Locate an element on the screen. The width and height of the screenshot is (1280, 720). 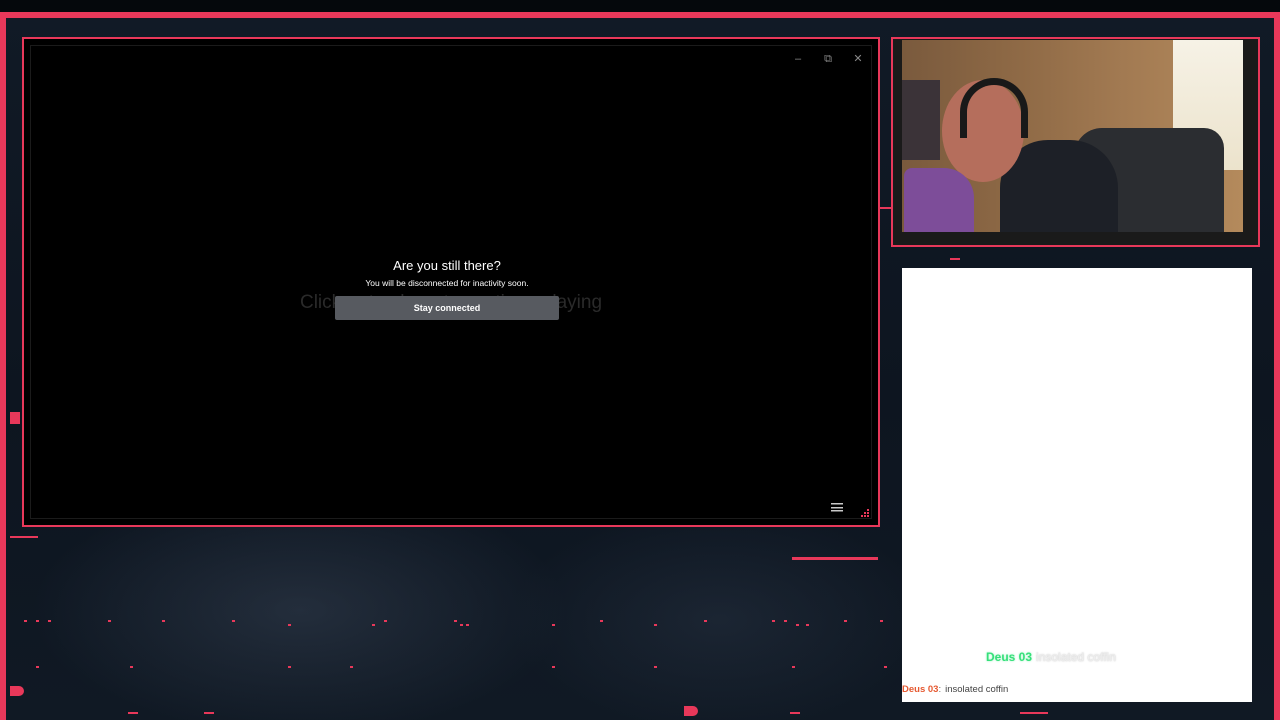
webcam-feed is located at coordinates (1072, 136).